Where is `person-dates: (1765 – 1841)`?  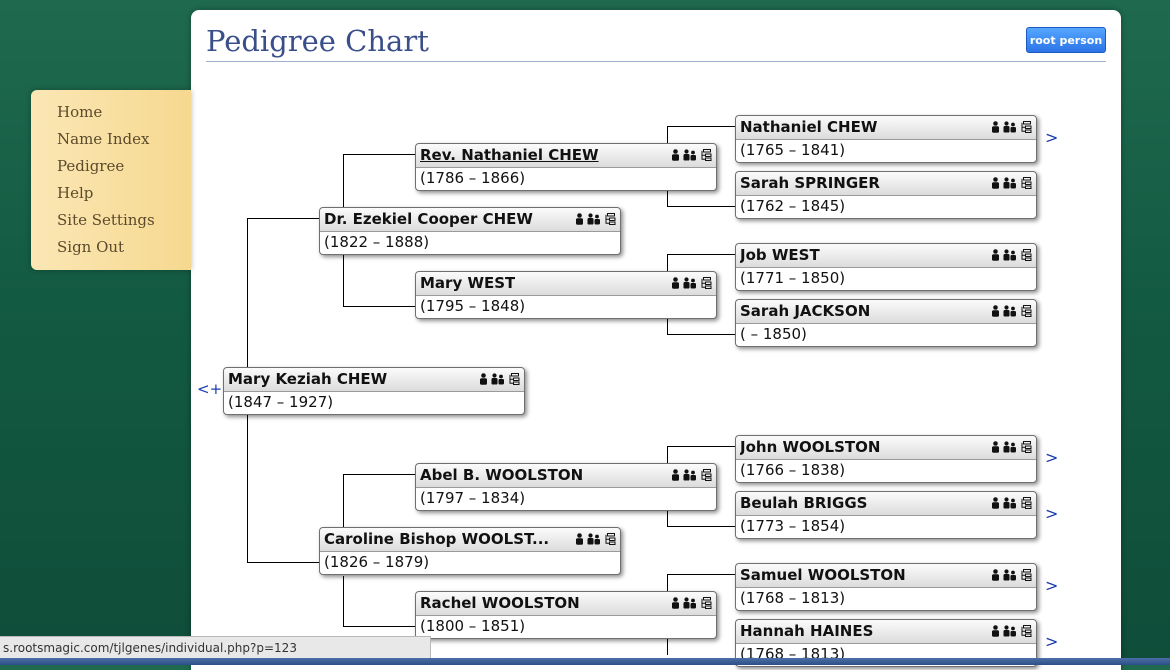
person-dates: (1765 – 1841) is located at coordinates (793, 150).